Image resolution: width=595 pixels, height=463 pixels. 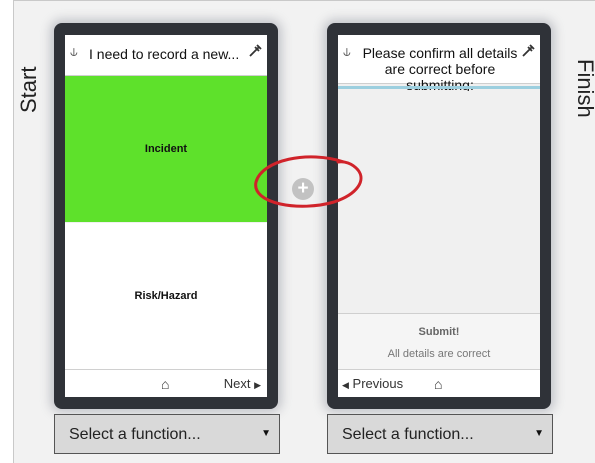 I want to click on submit-label: Submit!, so click(x=439, y=332).